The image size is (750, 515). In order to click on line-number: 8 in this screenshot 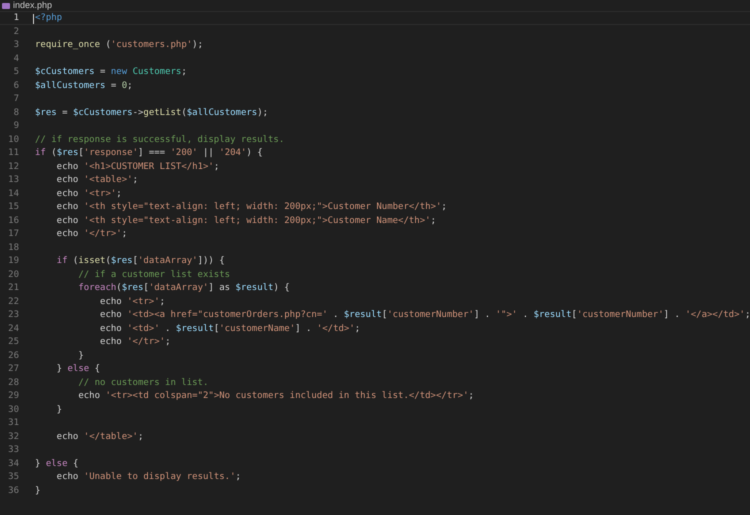, I will do `click(15, 112)`.